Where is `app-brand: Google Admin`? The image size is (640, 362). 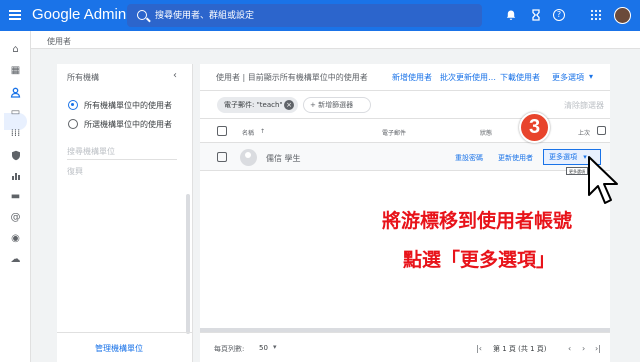
app-brand: Google Admin is located at coordinates (79, 14).